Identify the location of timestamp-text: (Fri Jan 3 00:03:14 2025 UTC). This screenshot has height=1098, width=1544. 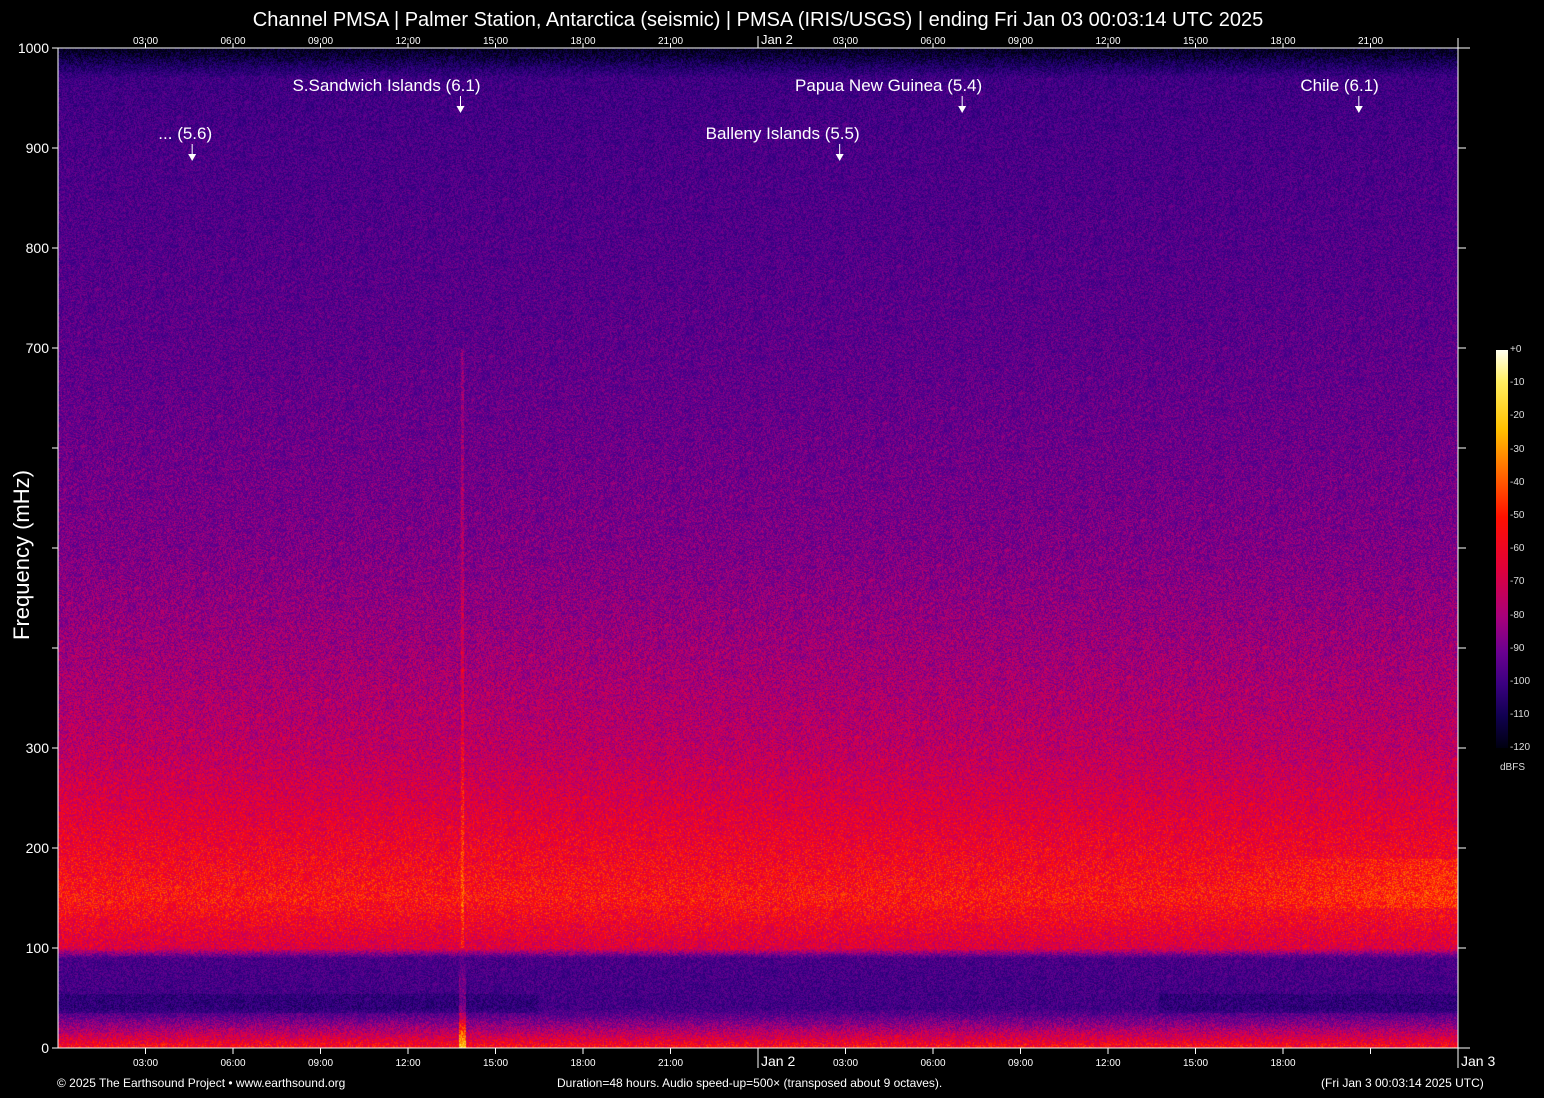
(1402, 1083).